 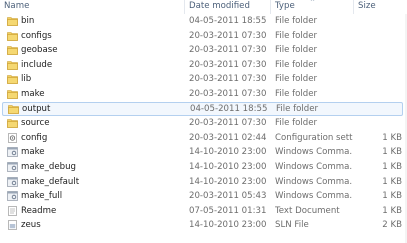 I want to click on file-row: lib 20-03-2011 07:30 File folder, so click(x=203, y=79).